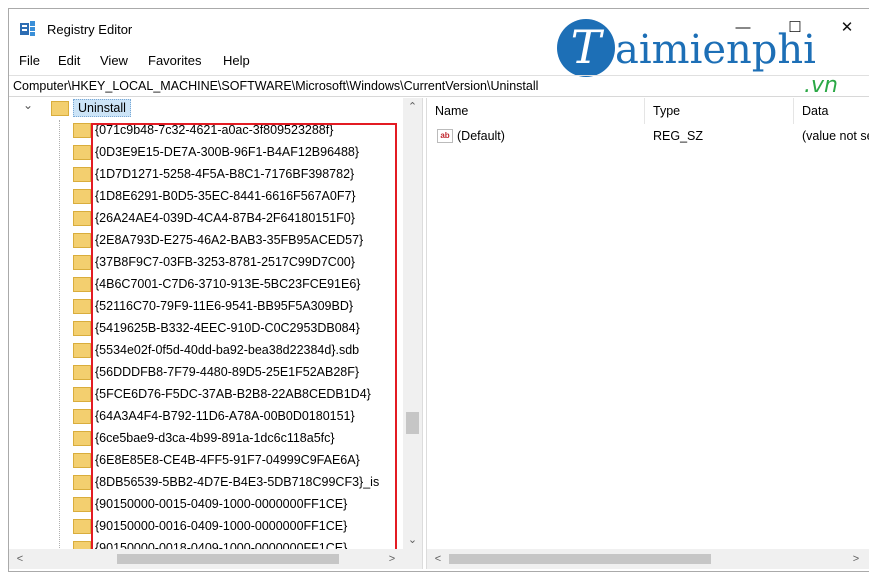 The height and width of the screenshot is (572, 870). I want to click on scroll-up-icon: ⌃, so click(412, 107).